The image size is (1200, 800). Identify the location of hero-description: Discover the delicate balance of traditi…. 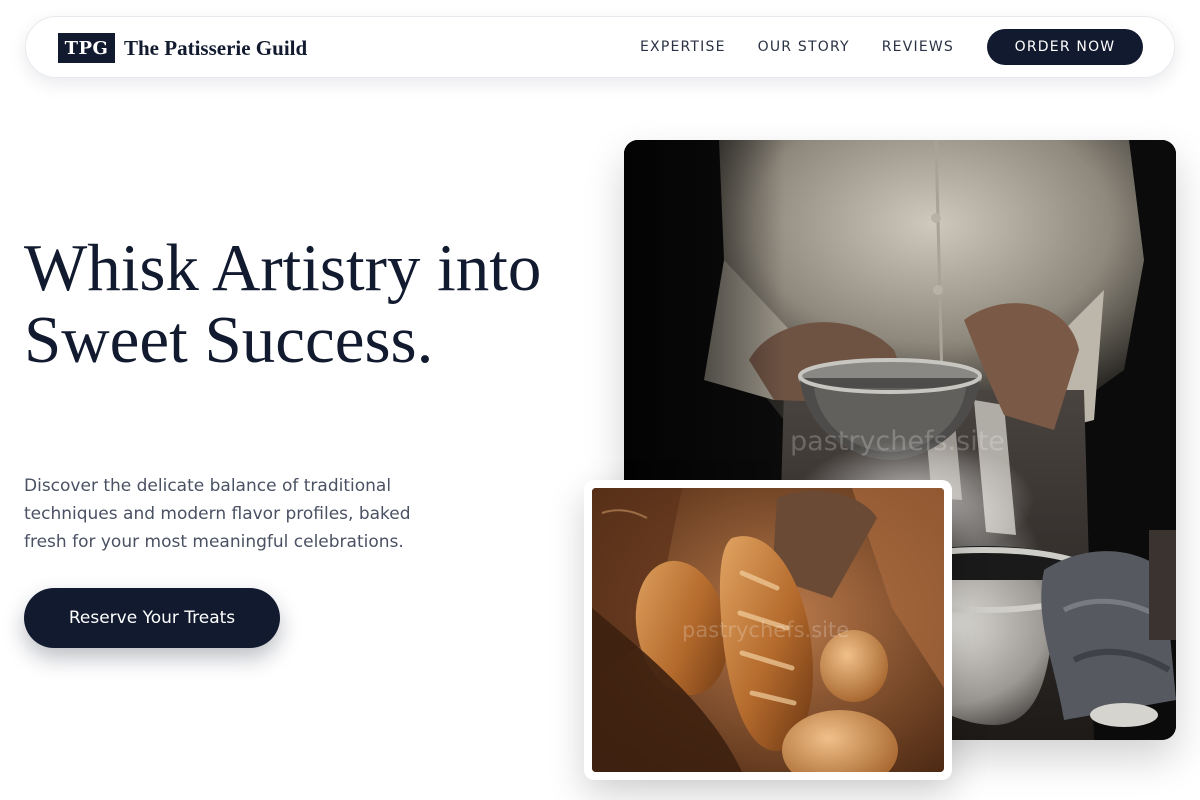
(217, 514).